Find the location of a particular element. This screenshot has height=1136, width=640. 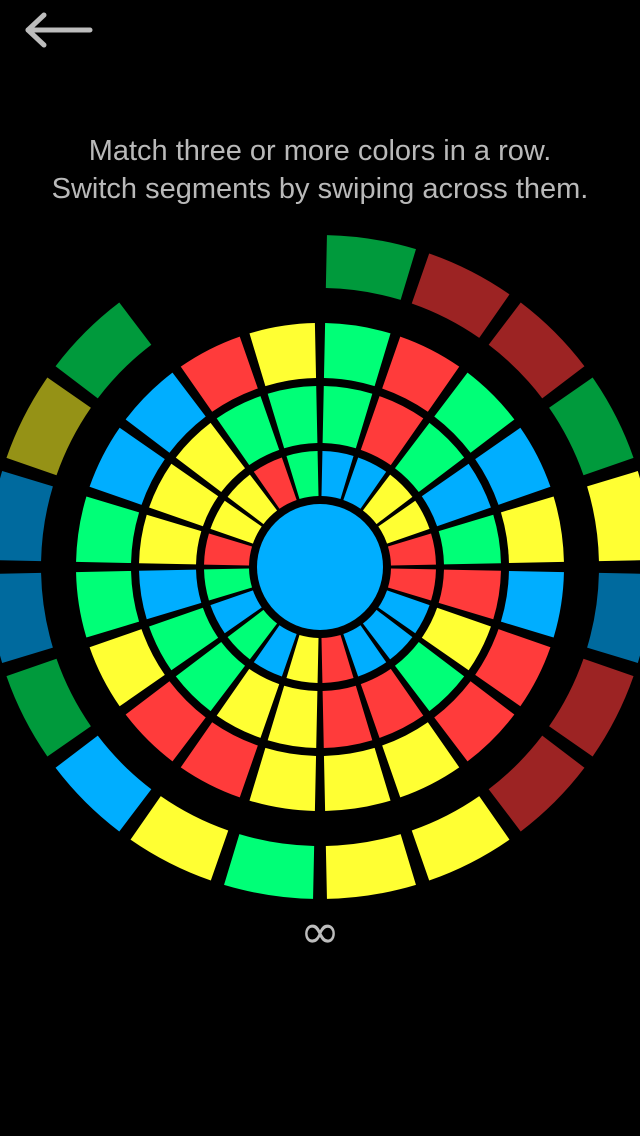

moves-infinity-symbol: ∞ is located at coordinates (320, 932).